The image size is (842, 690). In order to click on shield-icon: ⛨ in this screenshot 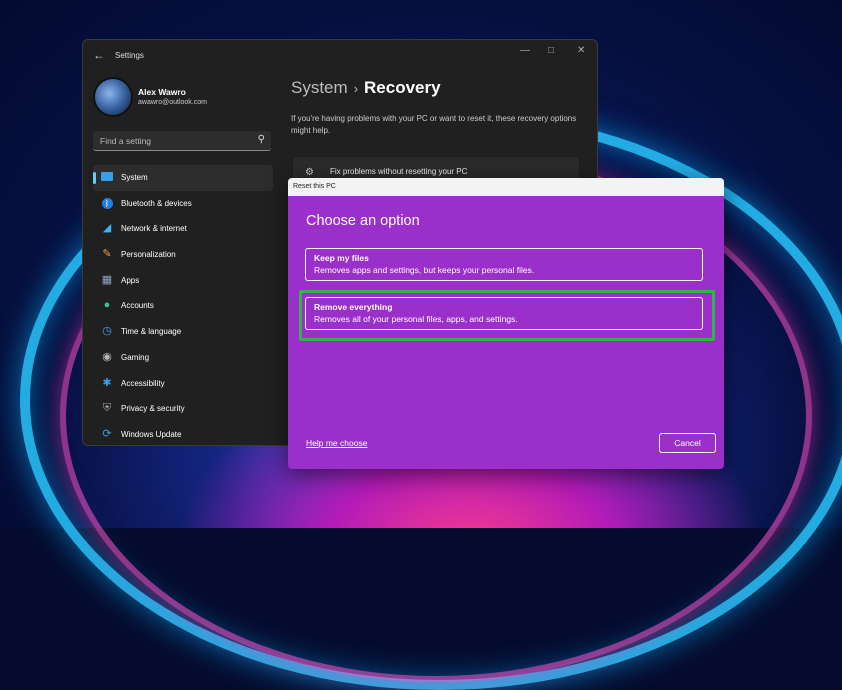, I will do `click(107, 408)`.